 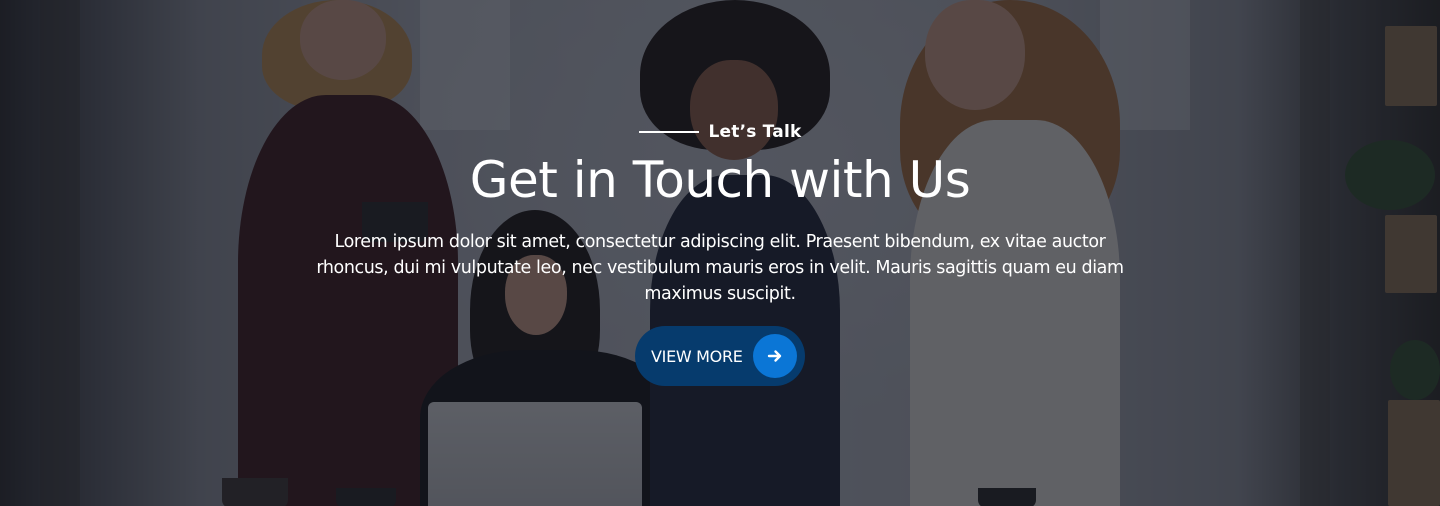 I want to click on eyebrow-text: Let’s Talk, so click(x=755, y=132).